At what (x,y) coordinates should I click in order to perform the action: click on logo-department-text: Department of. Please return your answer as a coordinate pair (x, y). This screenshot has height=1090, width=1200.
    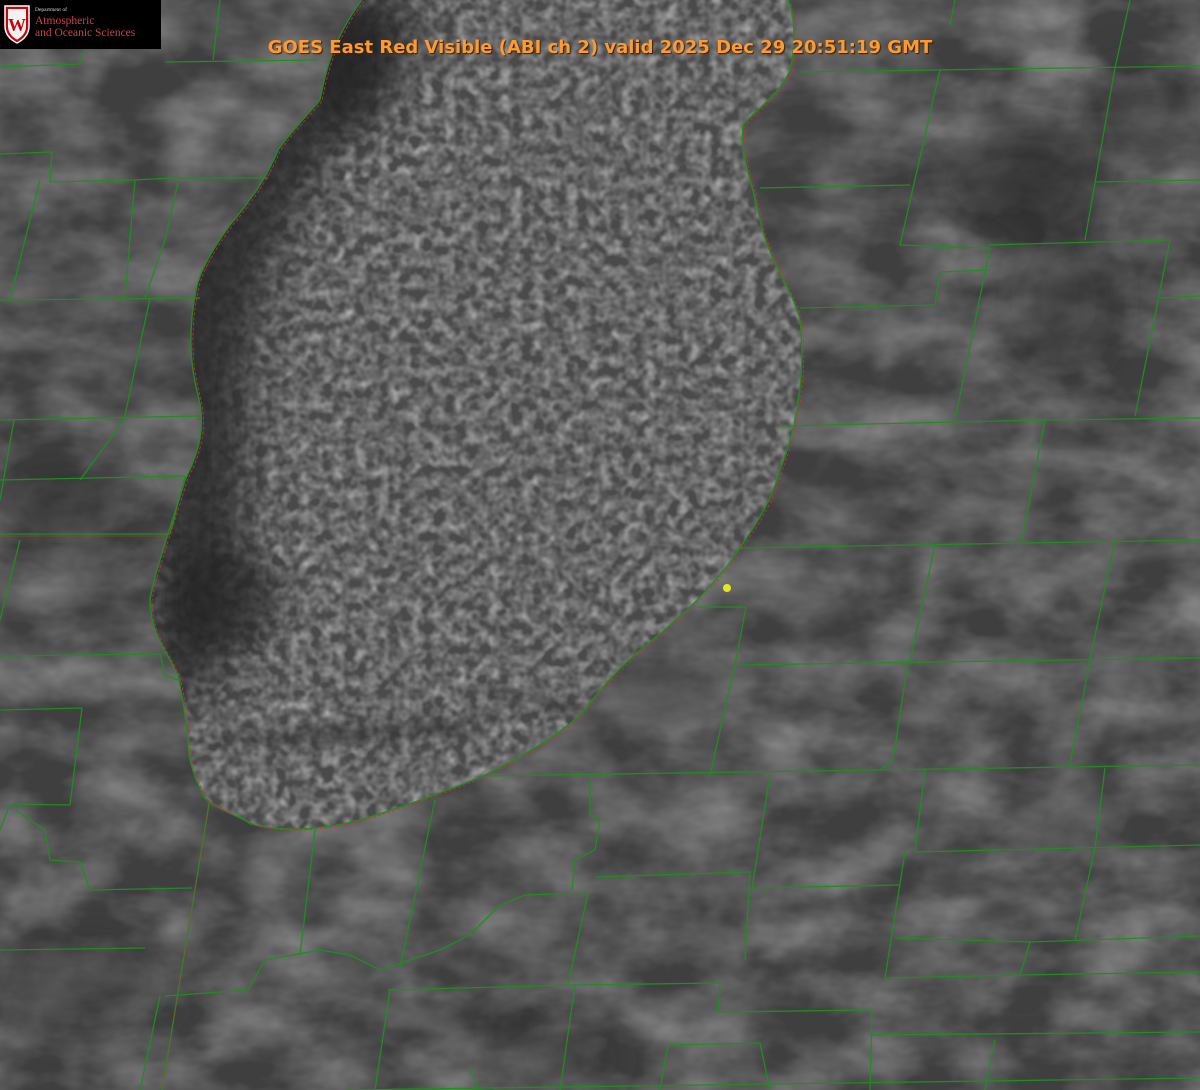
    Looking at the image, I should click on (51, 10).